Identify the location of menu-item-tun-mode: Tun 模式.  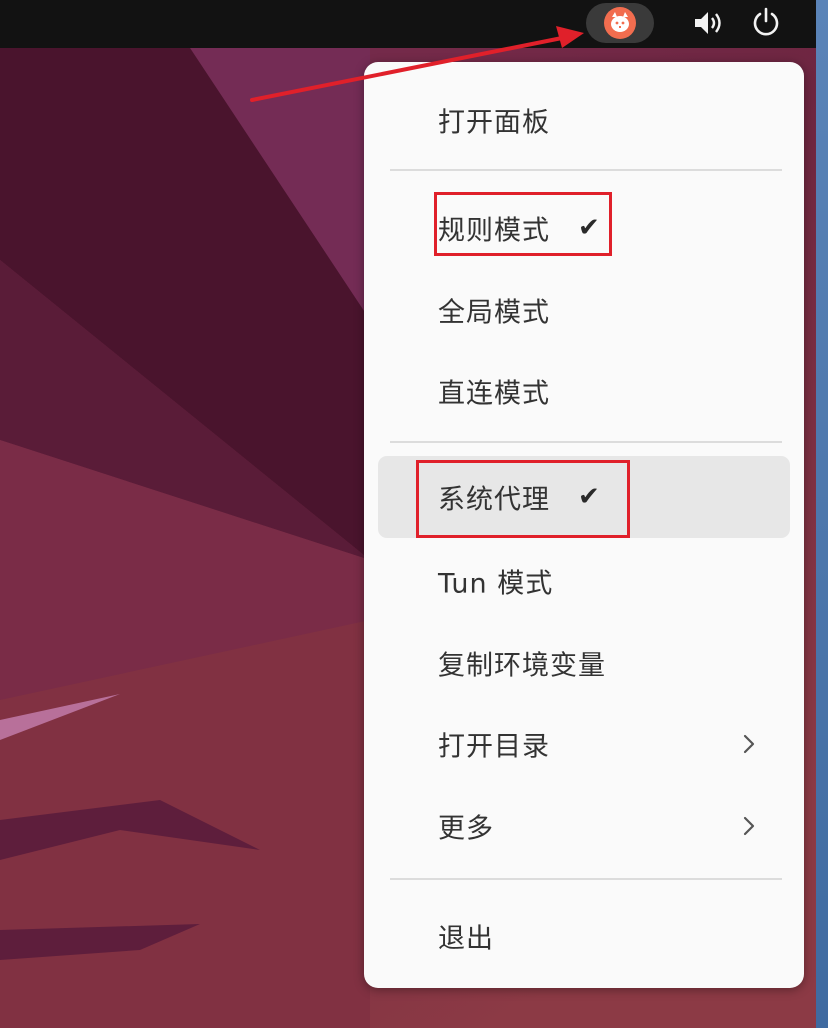
(584, 581).